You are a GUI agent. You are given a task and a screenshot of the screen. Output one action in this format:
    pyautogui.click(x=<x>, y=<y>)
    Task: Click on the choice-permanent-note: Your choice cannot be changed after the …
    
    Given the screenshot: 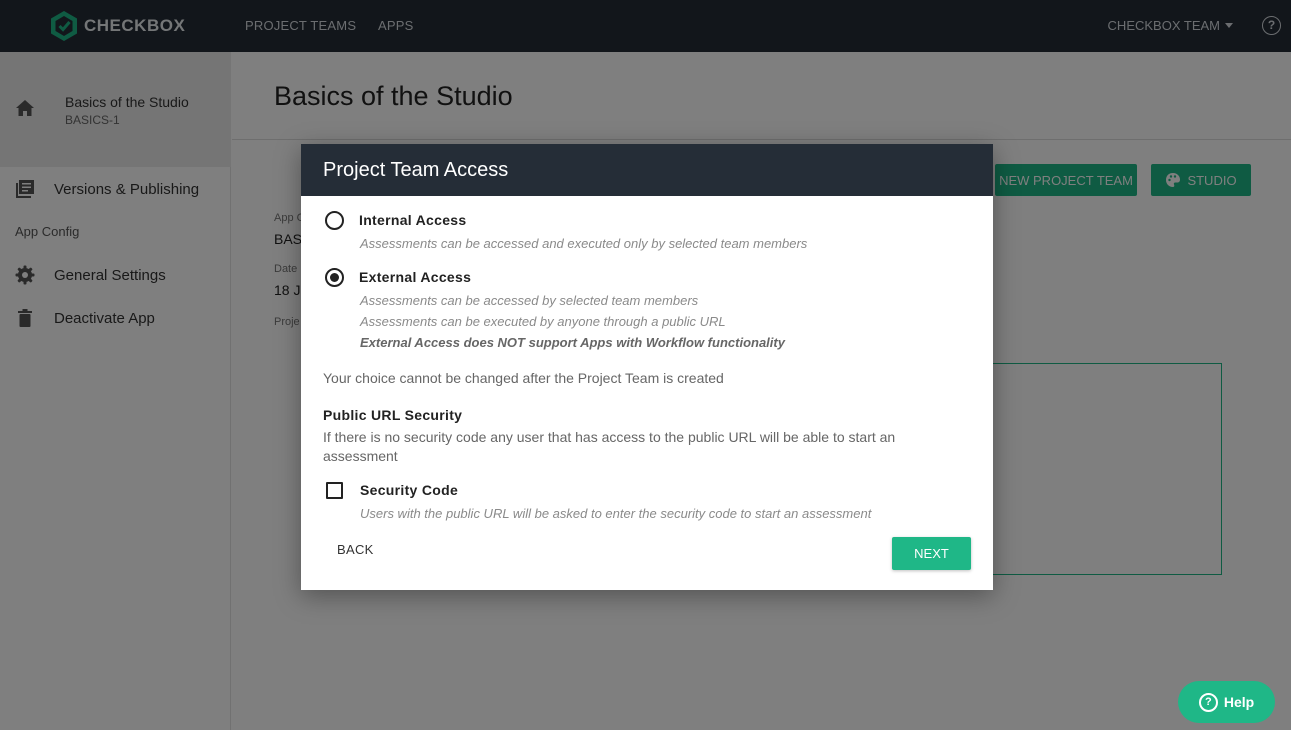 What is the action you would take?
    pyautogui.click(x=523, y=378)
    